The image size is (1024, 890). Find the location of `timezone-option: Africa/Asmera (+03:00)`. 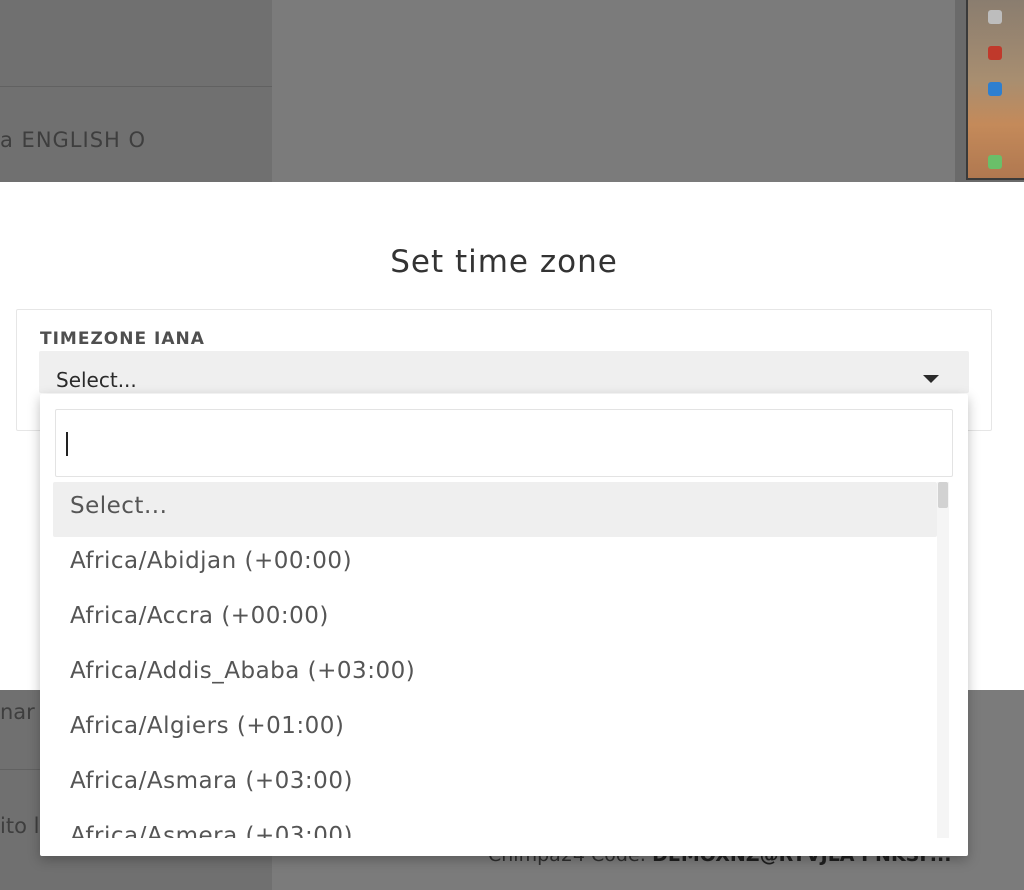

timezone-option: Africa/Asmera (+03:00) is located at coordinates (495, 825).